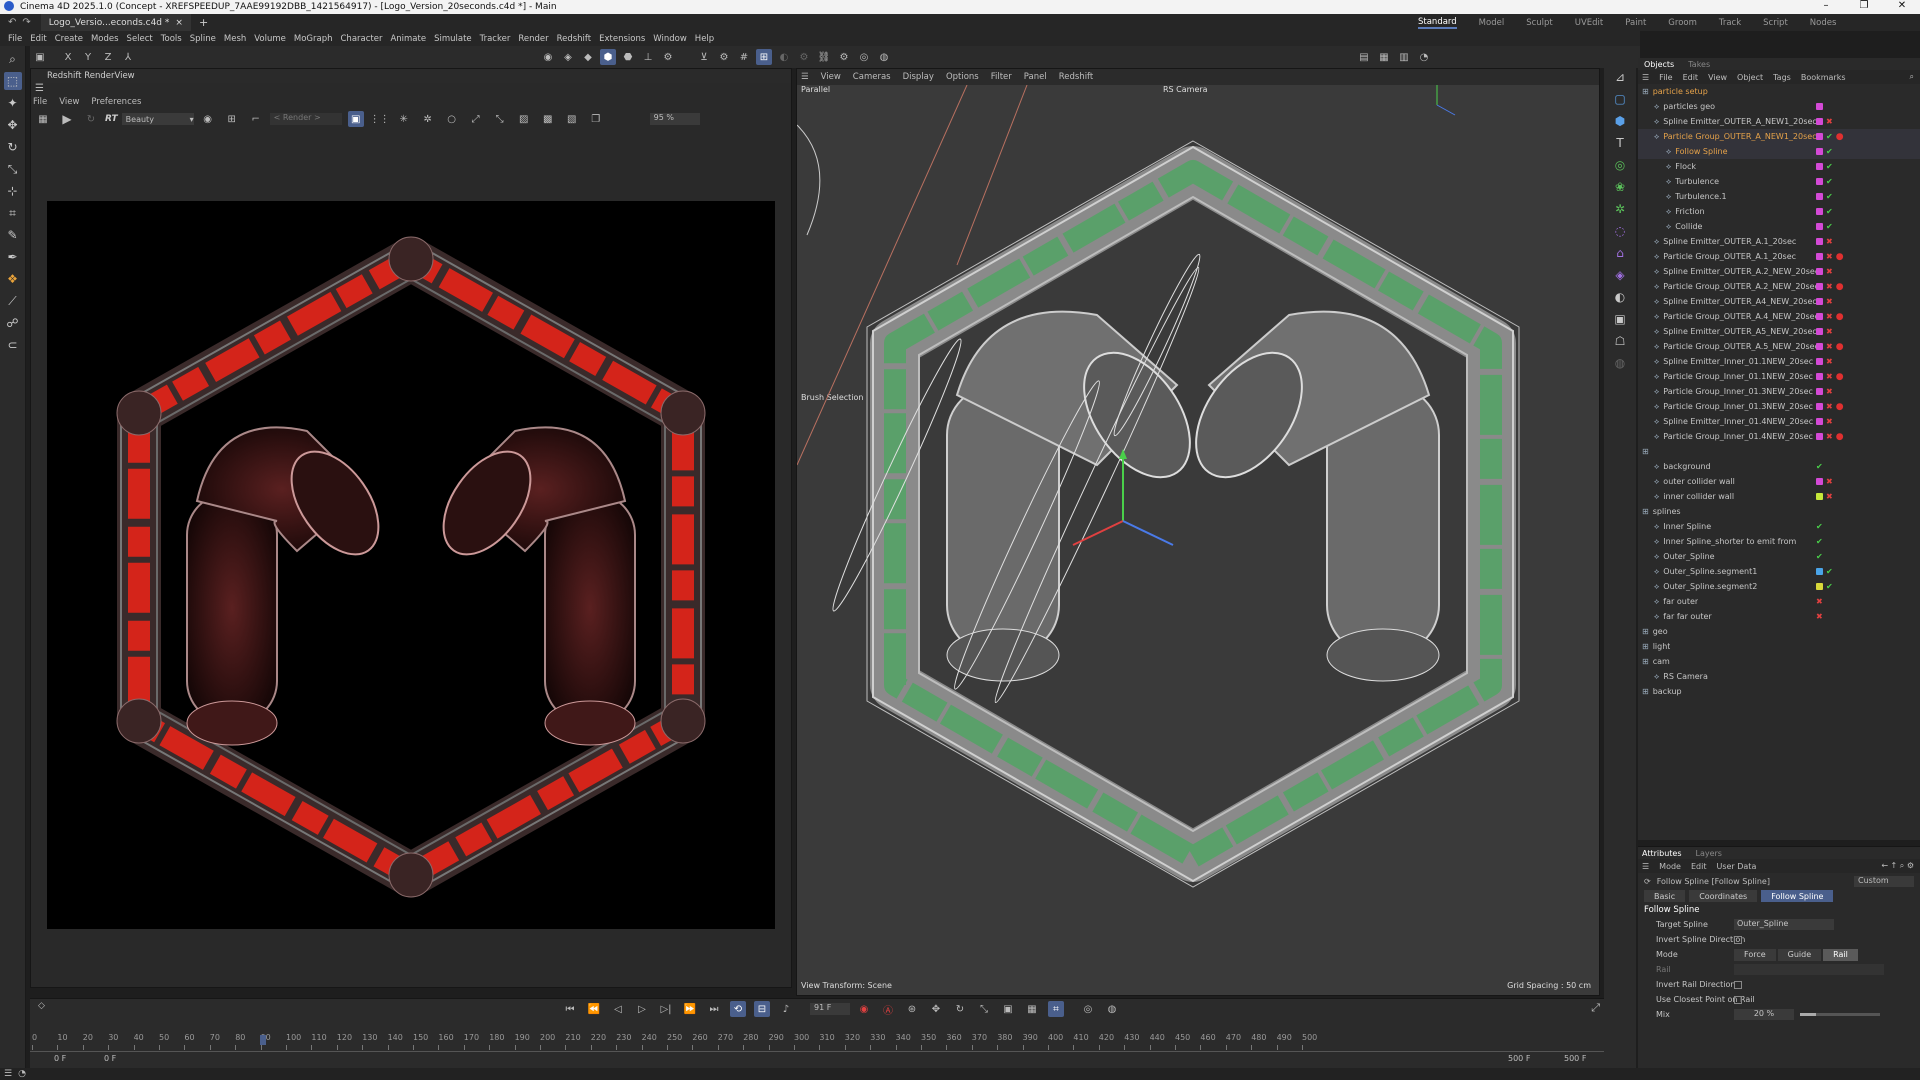  Describe the element at coordinates (171, 39) in the screenshot. I see `menu-tools: Tools` at that location.